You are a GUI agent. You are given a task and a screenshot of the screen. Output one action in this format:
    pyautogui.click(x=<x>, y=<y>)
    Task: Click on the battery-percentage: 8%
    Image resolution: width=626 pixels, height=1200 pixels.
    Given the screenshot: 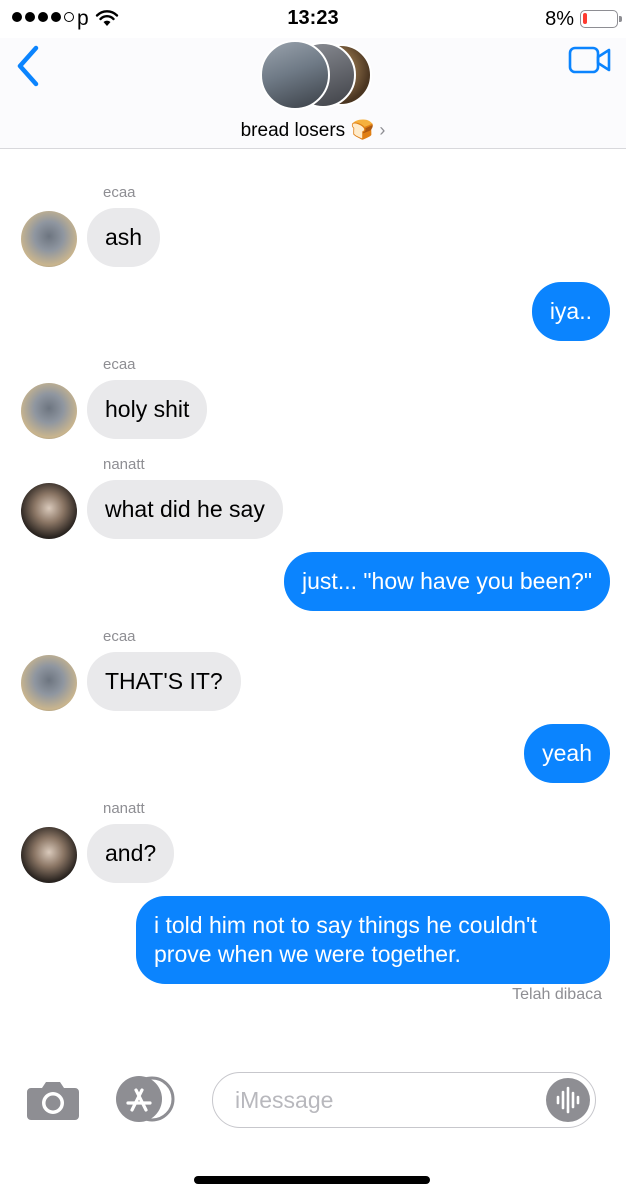 What is the action you would take?
    pyautogui.click(x=559, y=19)
    